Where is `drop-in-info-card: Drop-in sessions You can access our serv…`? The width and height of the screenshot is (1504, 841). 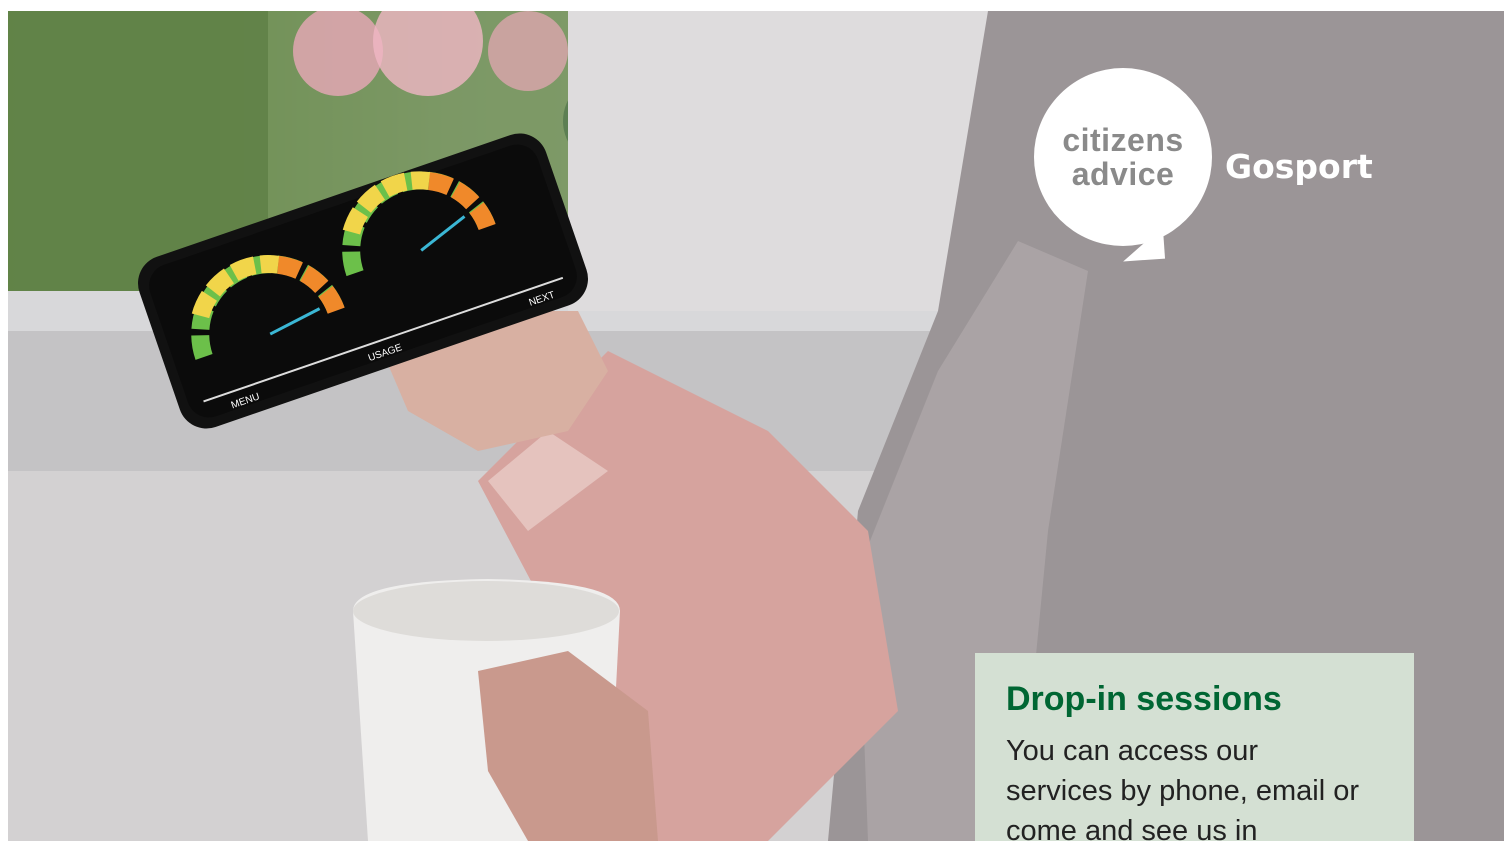
drop-in-info-card: Drop-in sessions You can access our serv… is located at coordinates (1194, 747).